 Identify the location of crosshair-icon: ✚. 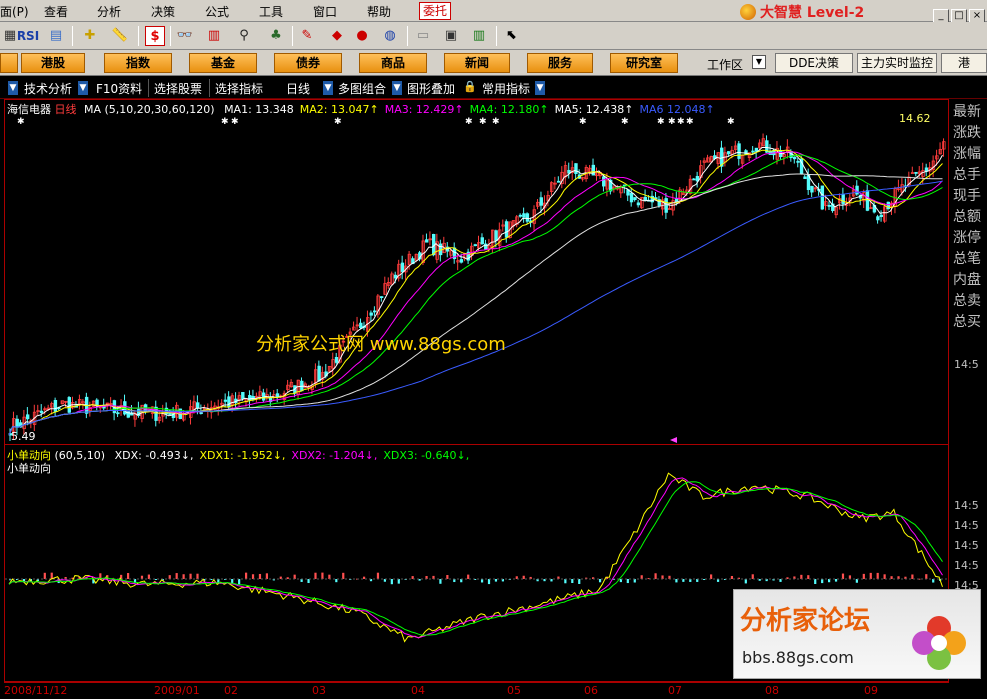
(90, 36).